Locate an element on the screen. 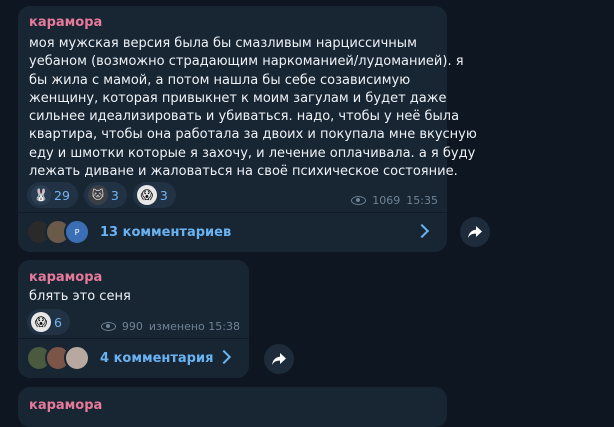 Image resolution: width=614 pixels, height=427 pixels. avatar: P is located at coordinates (77, 232).